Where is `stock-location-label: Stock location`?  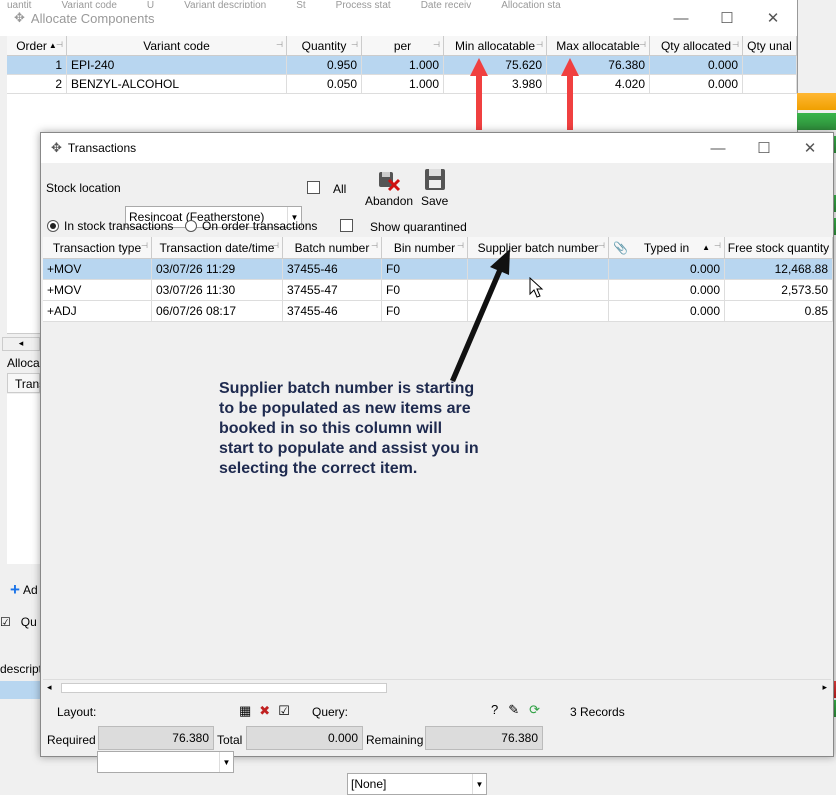 stock-location-label: Stock location is located at coordinates (83, 188).